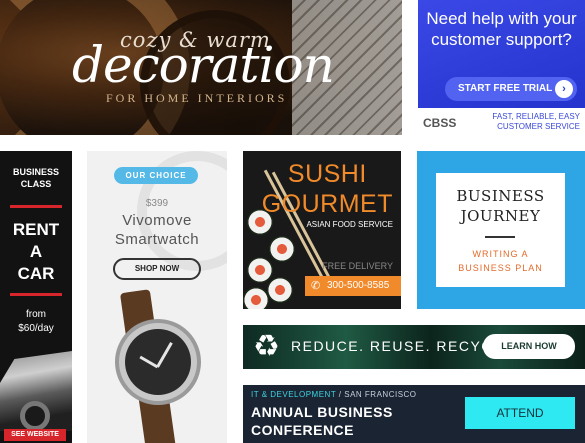  I want to click on shop-now-button: SHOP NOW, so click(157, 269).